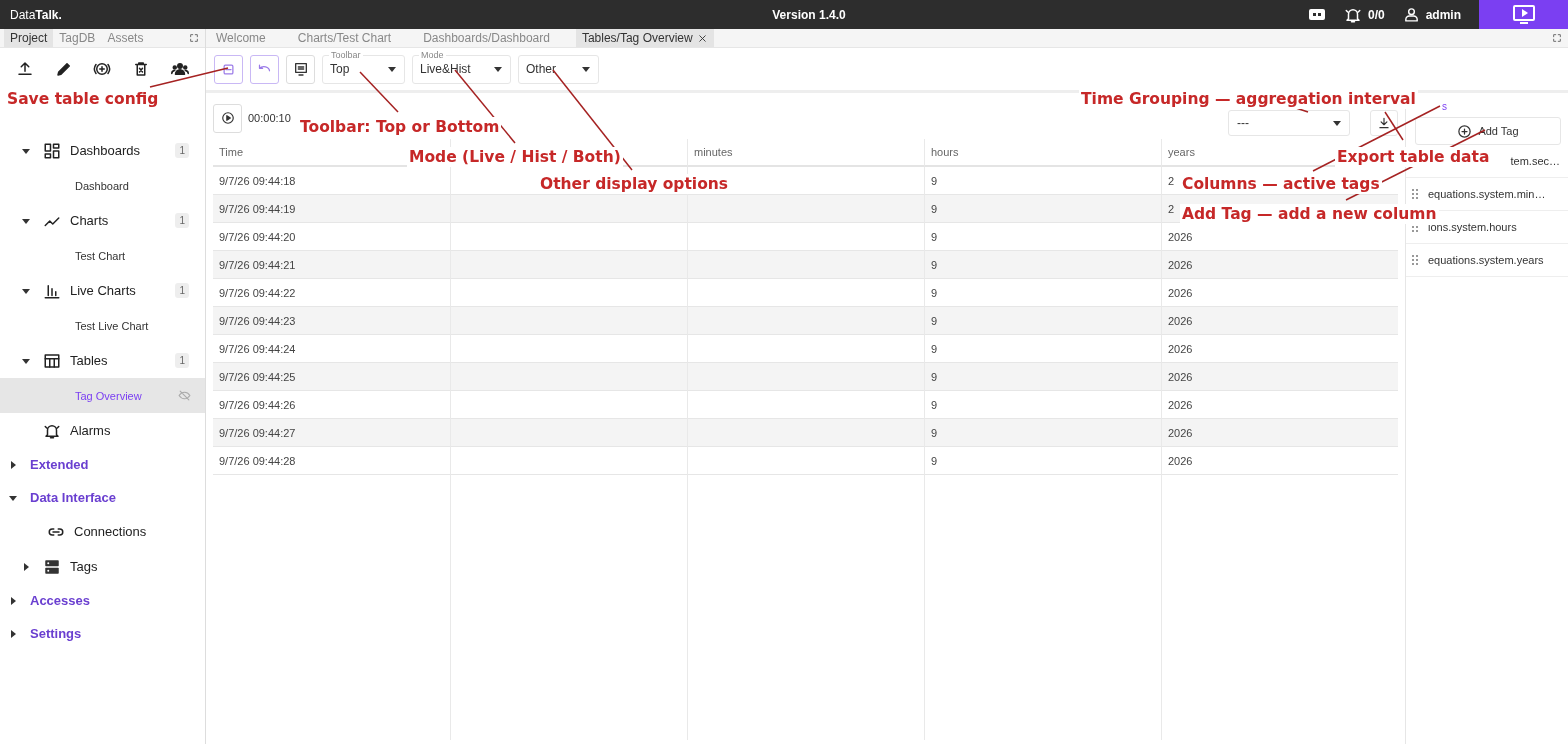  I want to click on screen-play-icon, so click(1523, 14).